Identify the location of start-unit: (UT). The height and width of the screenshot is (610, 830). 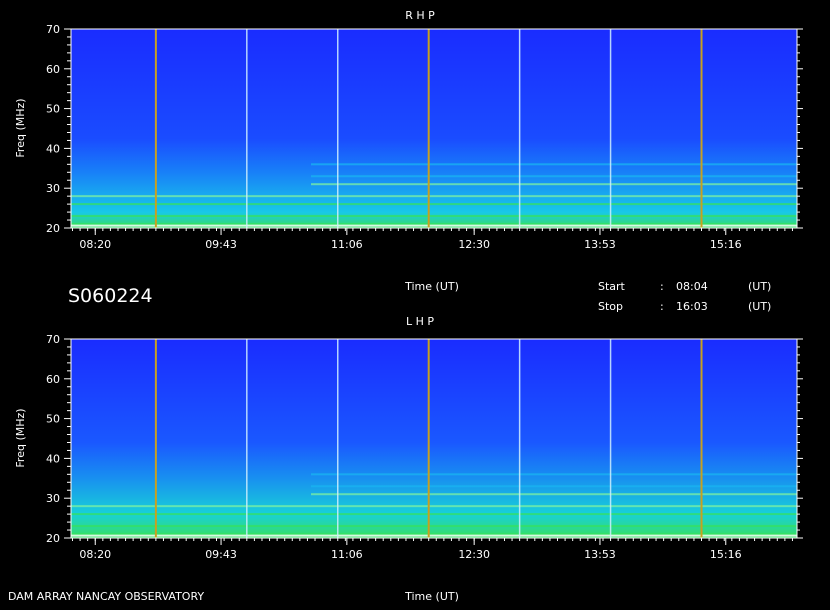
(759, 286).